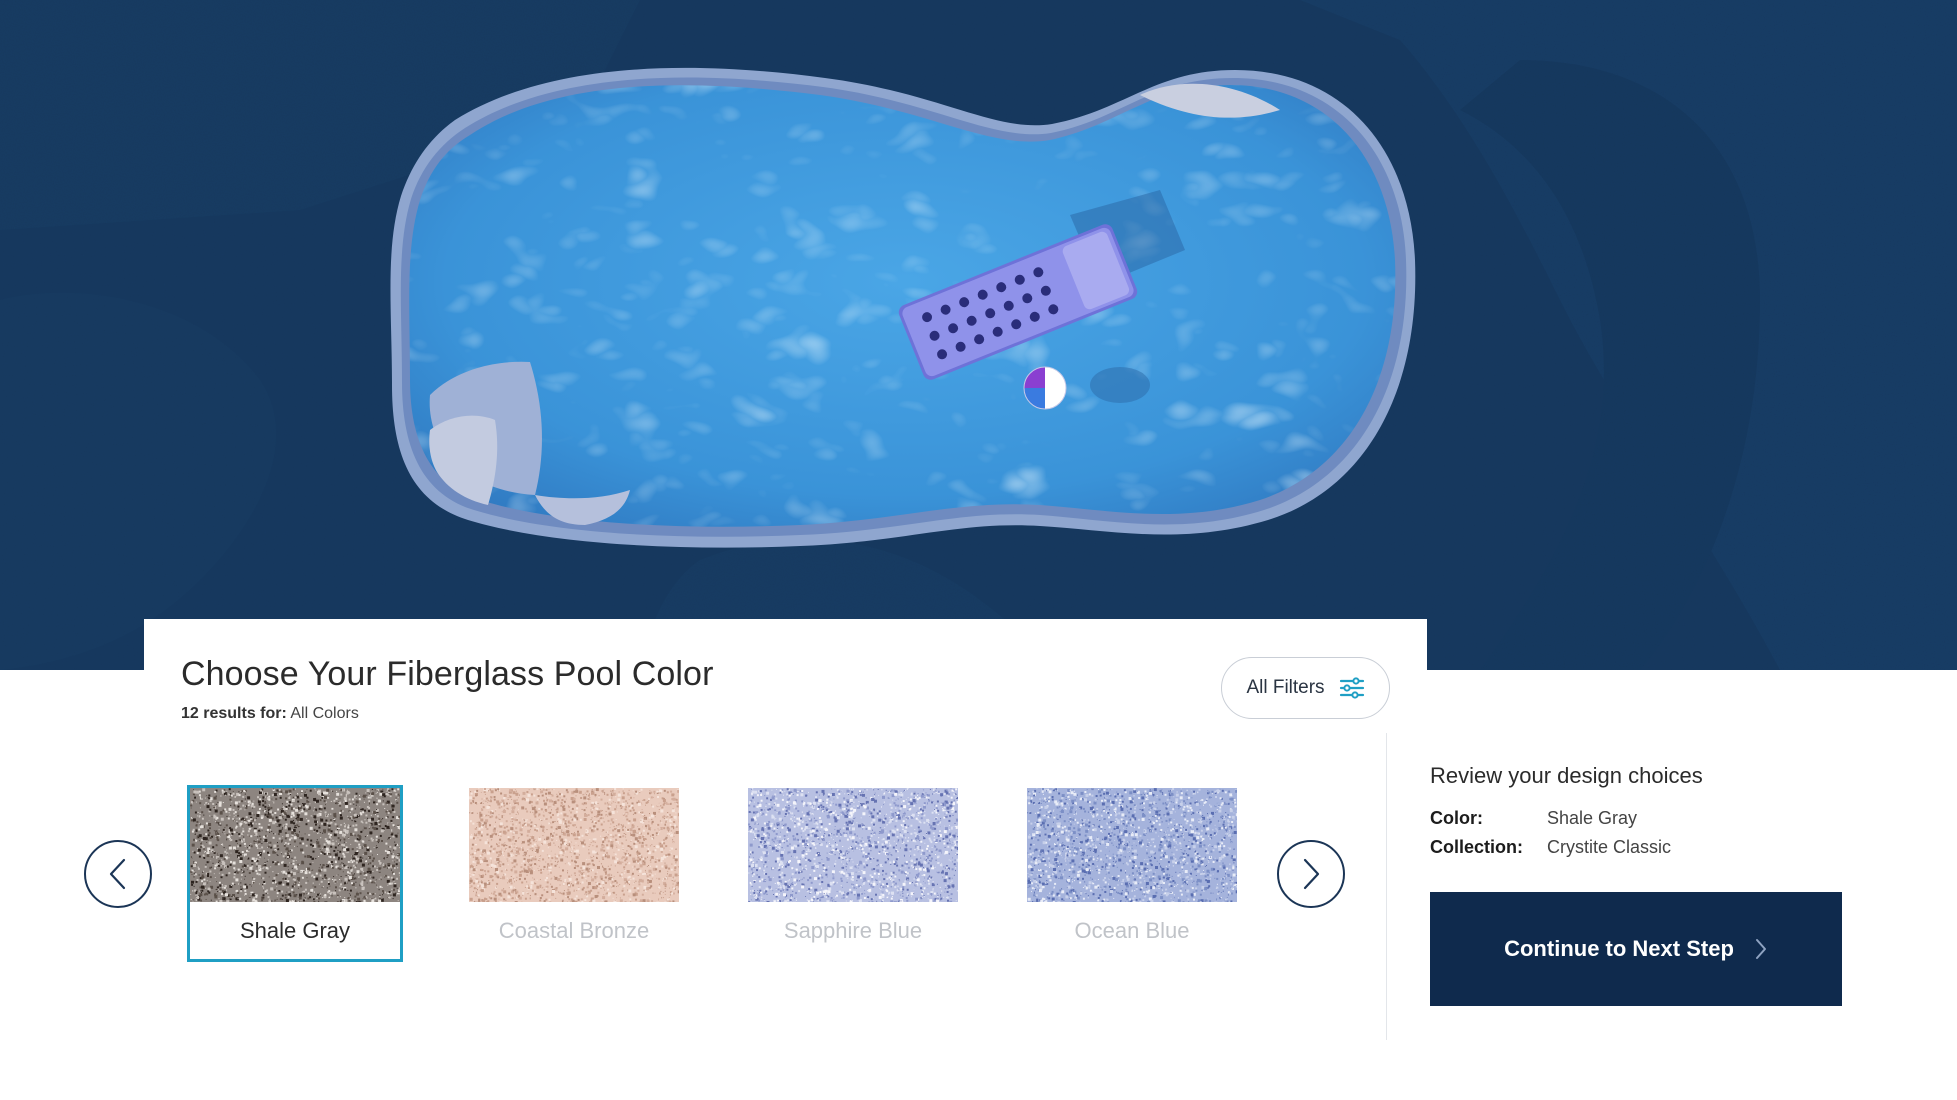 The width and height of the screenshot is (1957, 1100). Describe the element at coordinates (1351, 688) in the screenshot. I see `sliders-icon` at that location.